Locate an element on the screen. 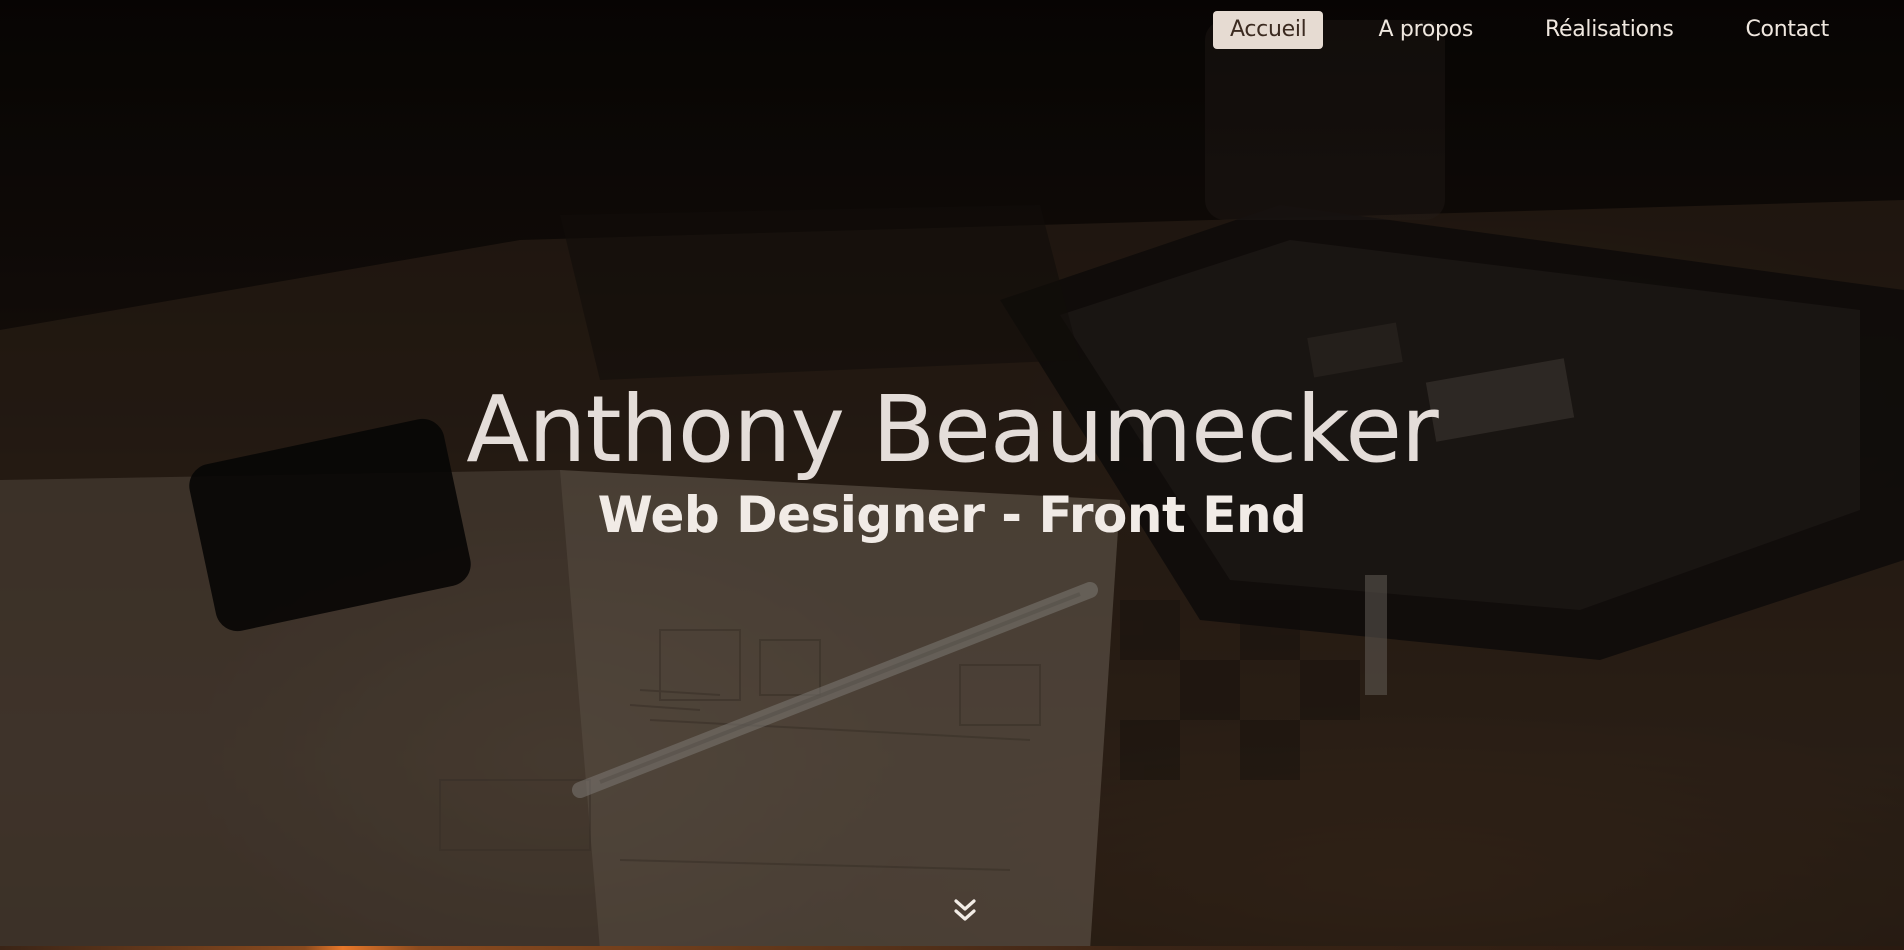  nav-item-a-propos: A propos is located at coordinates (1425, 30).